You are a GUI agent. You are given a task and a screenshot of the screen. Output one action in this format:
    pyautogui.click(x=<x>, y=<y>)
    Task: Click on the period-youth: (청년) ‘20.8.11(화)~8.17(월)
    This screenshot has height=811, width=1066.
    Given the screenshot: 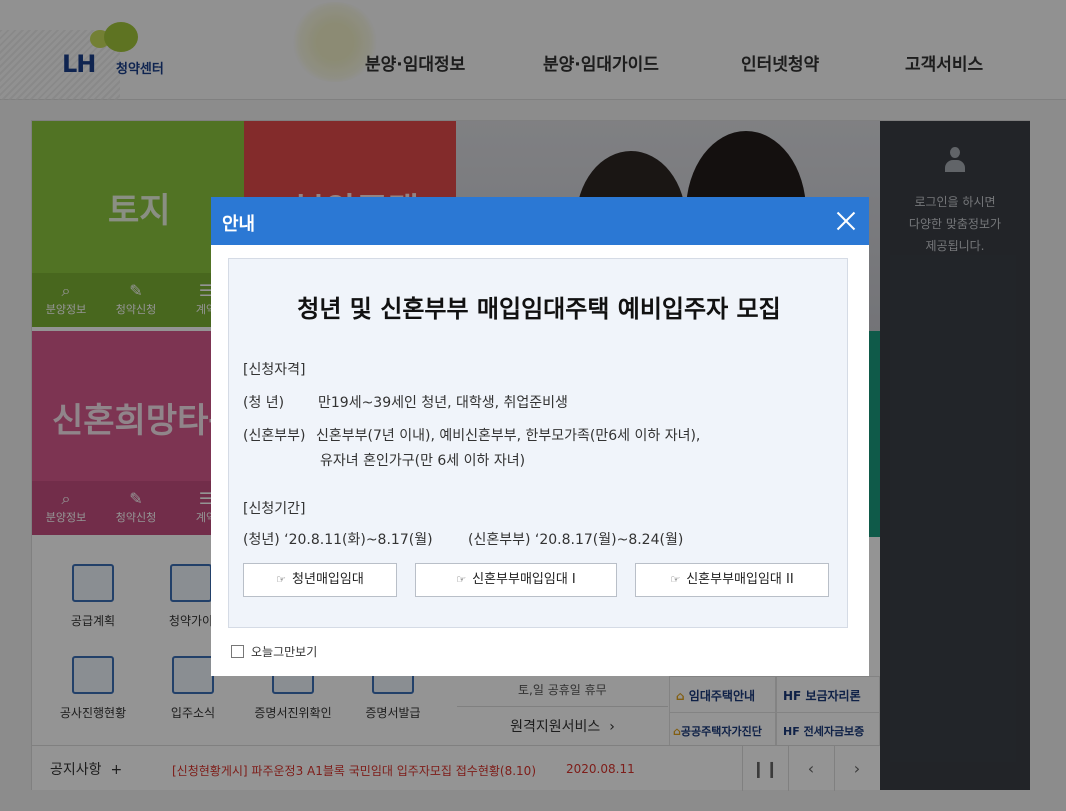 What is the action you would take?
    pyautogui.click(x=338, y=540)
    